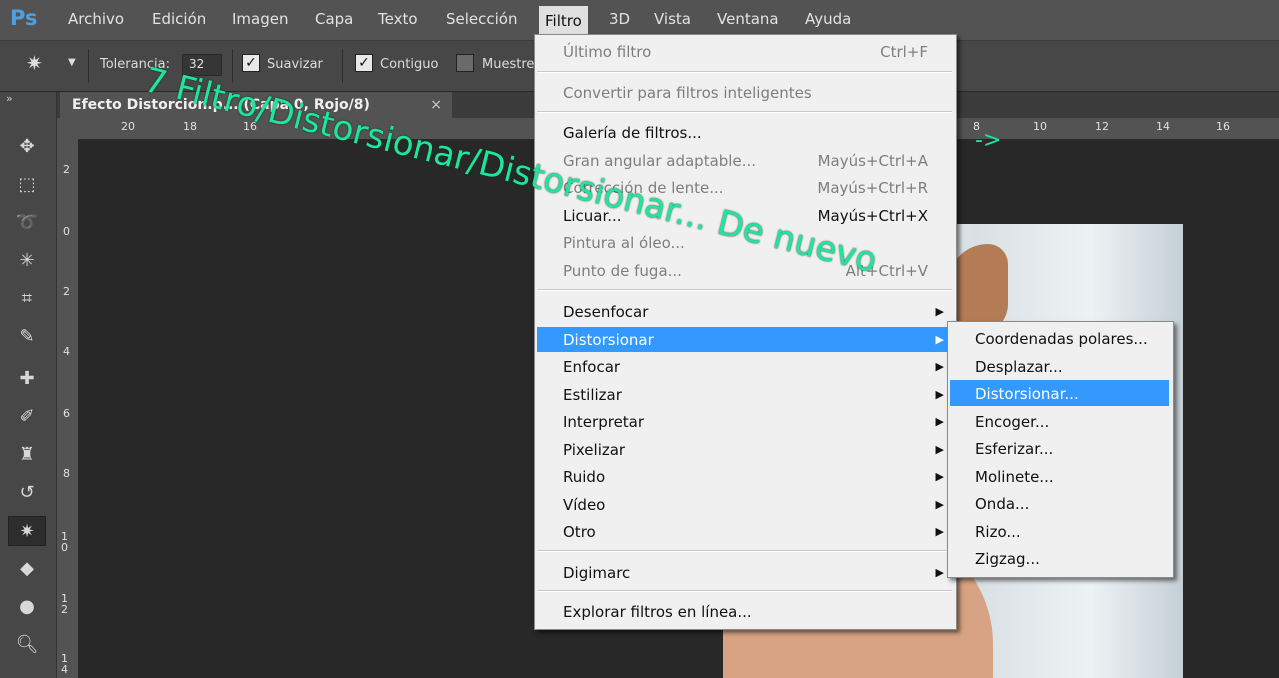 The width and height of the screenshot is (1279, 678). What do you see at coordinates (128, 126) in the screenshot?
I see `ruler-label: 20` at bounding box center [128, 126].